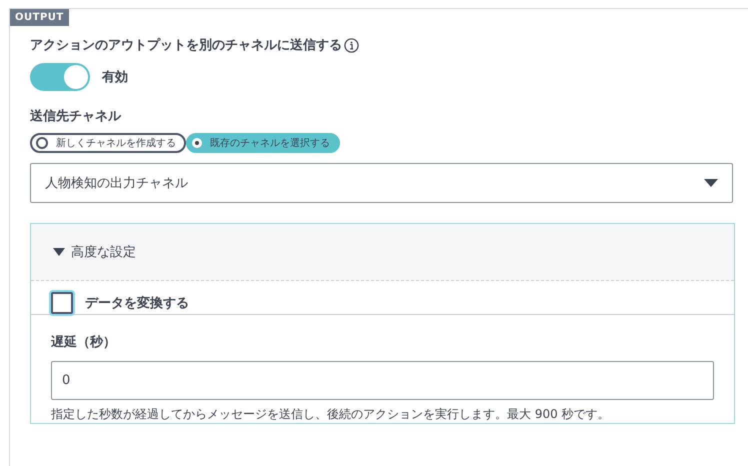 Image resolution: width=748 pixels, height=466 pixels. I want to click on radio-option: 新しくチャネルを作成する, so click(108, 143).